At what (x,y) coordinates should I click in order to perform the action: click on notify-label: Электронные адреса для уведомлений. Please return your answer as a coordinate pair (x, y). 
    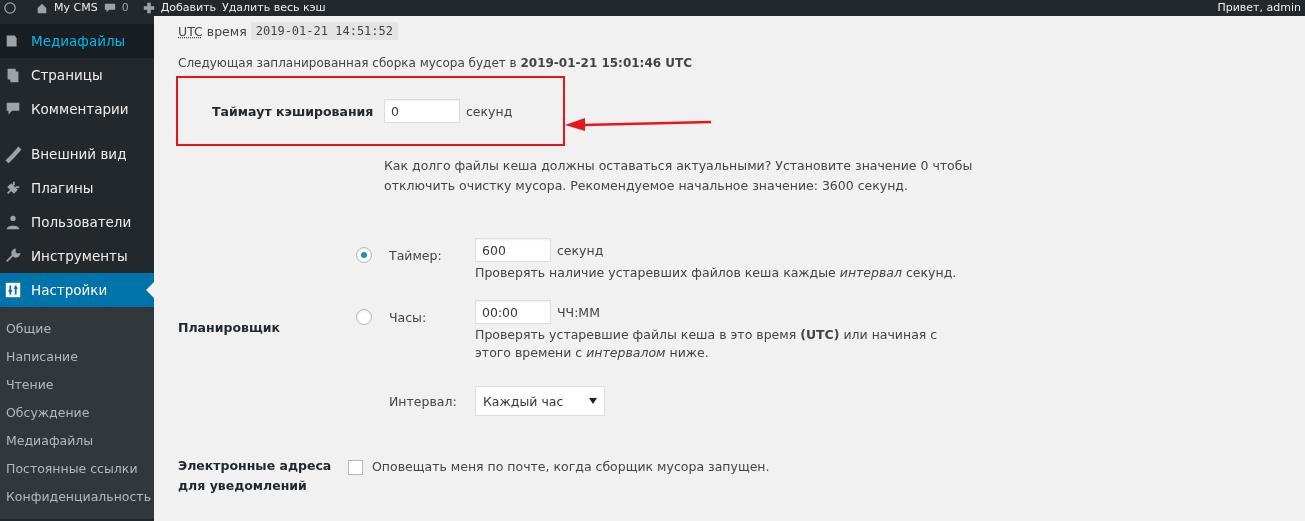
    Looking at the image, I should click on (255, 476).